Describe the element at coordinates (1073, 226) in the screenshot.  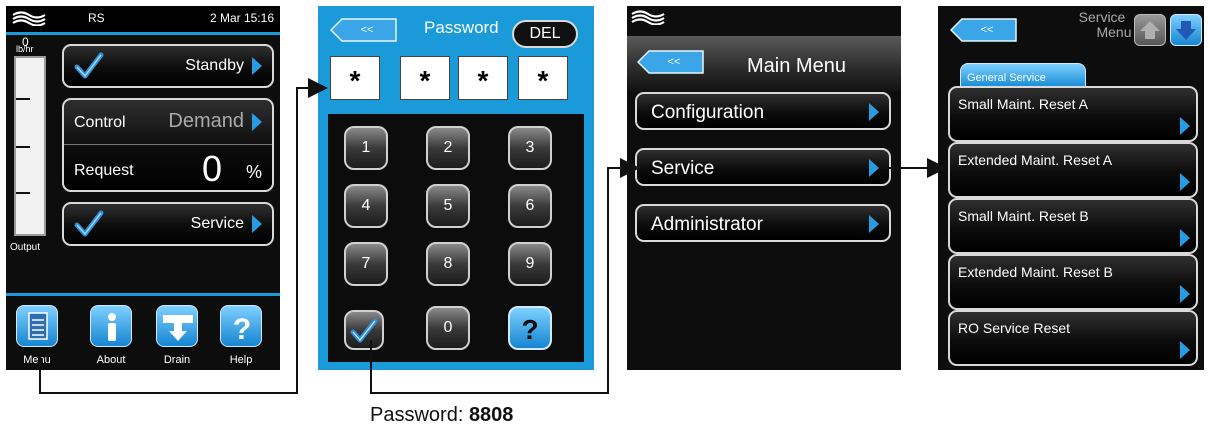
I see `service-item-small-maint-b: Small Maint. Reset B` at that location.